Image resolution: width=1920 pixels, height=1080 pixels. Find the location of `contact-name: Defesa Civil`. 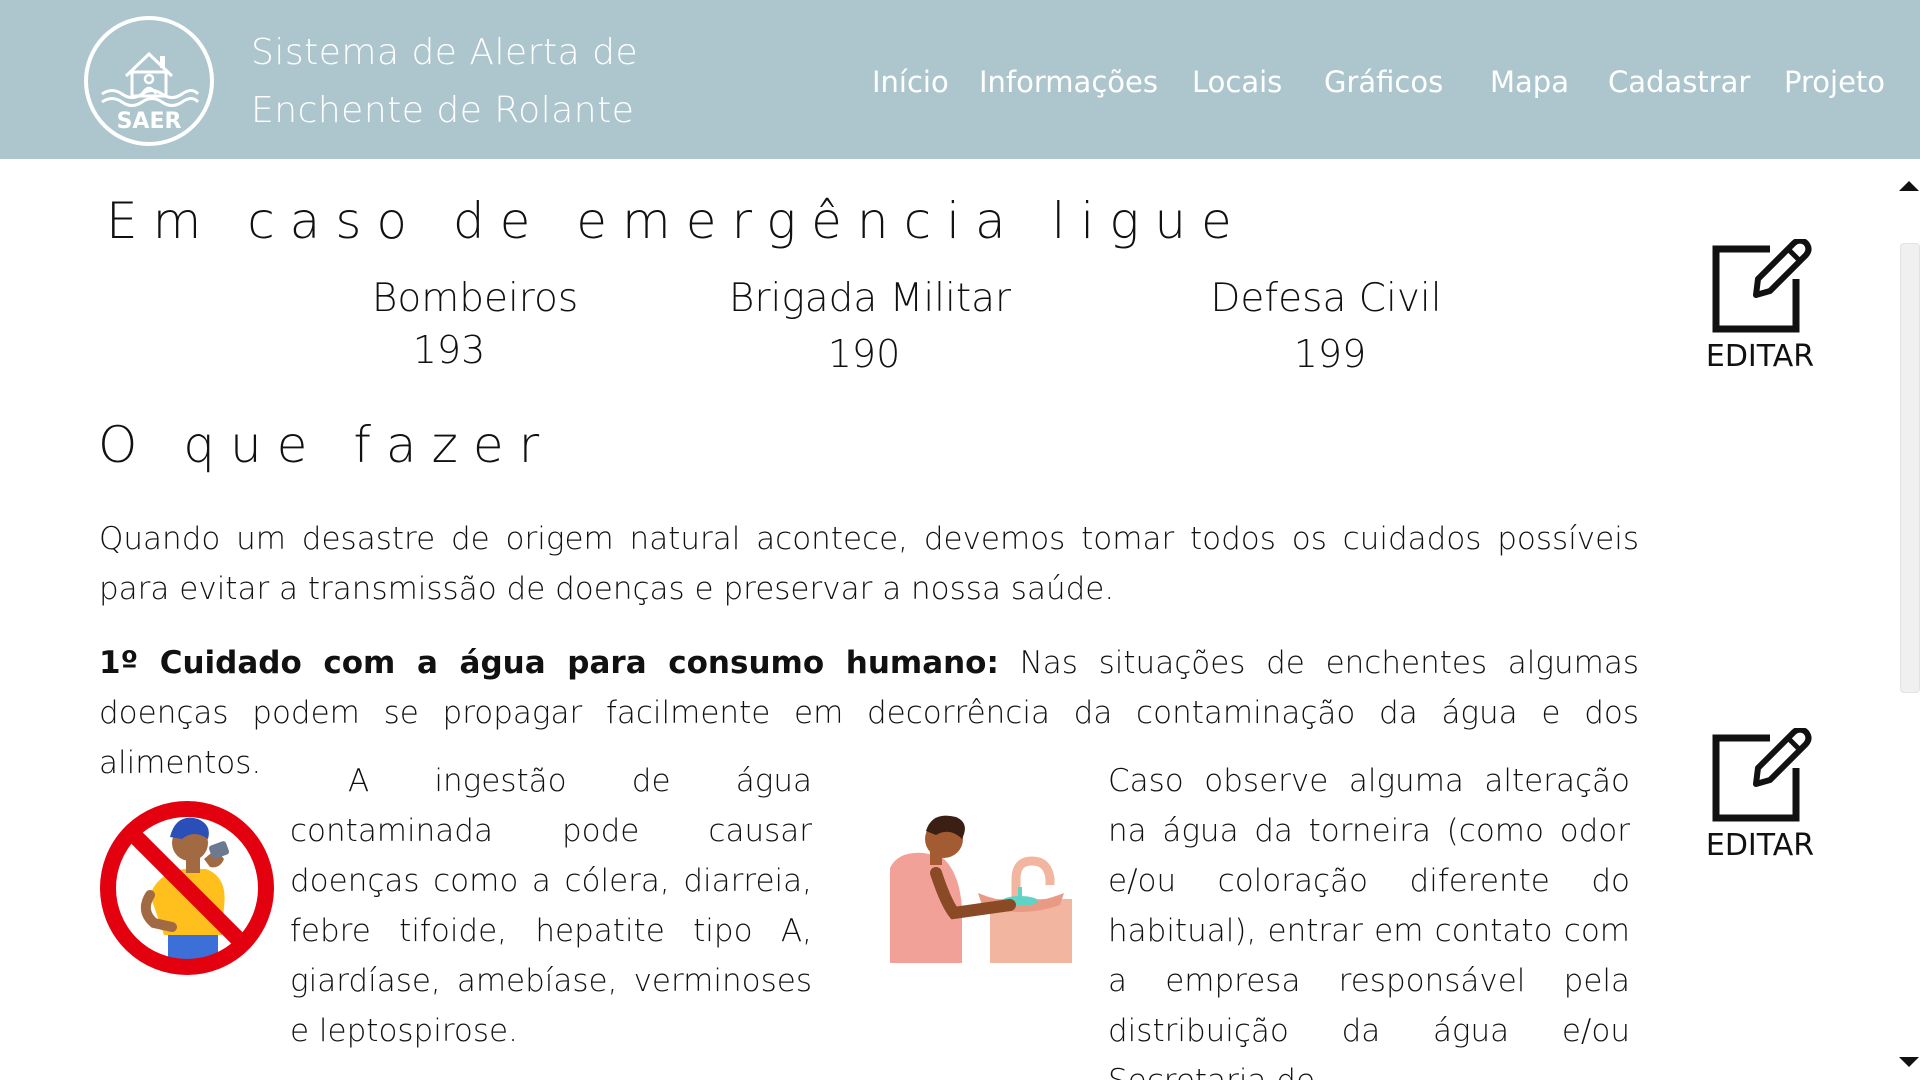

contact-name: Defesa Civil is located at coordinates (1326, 298).